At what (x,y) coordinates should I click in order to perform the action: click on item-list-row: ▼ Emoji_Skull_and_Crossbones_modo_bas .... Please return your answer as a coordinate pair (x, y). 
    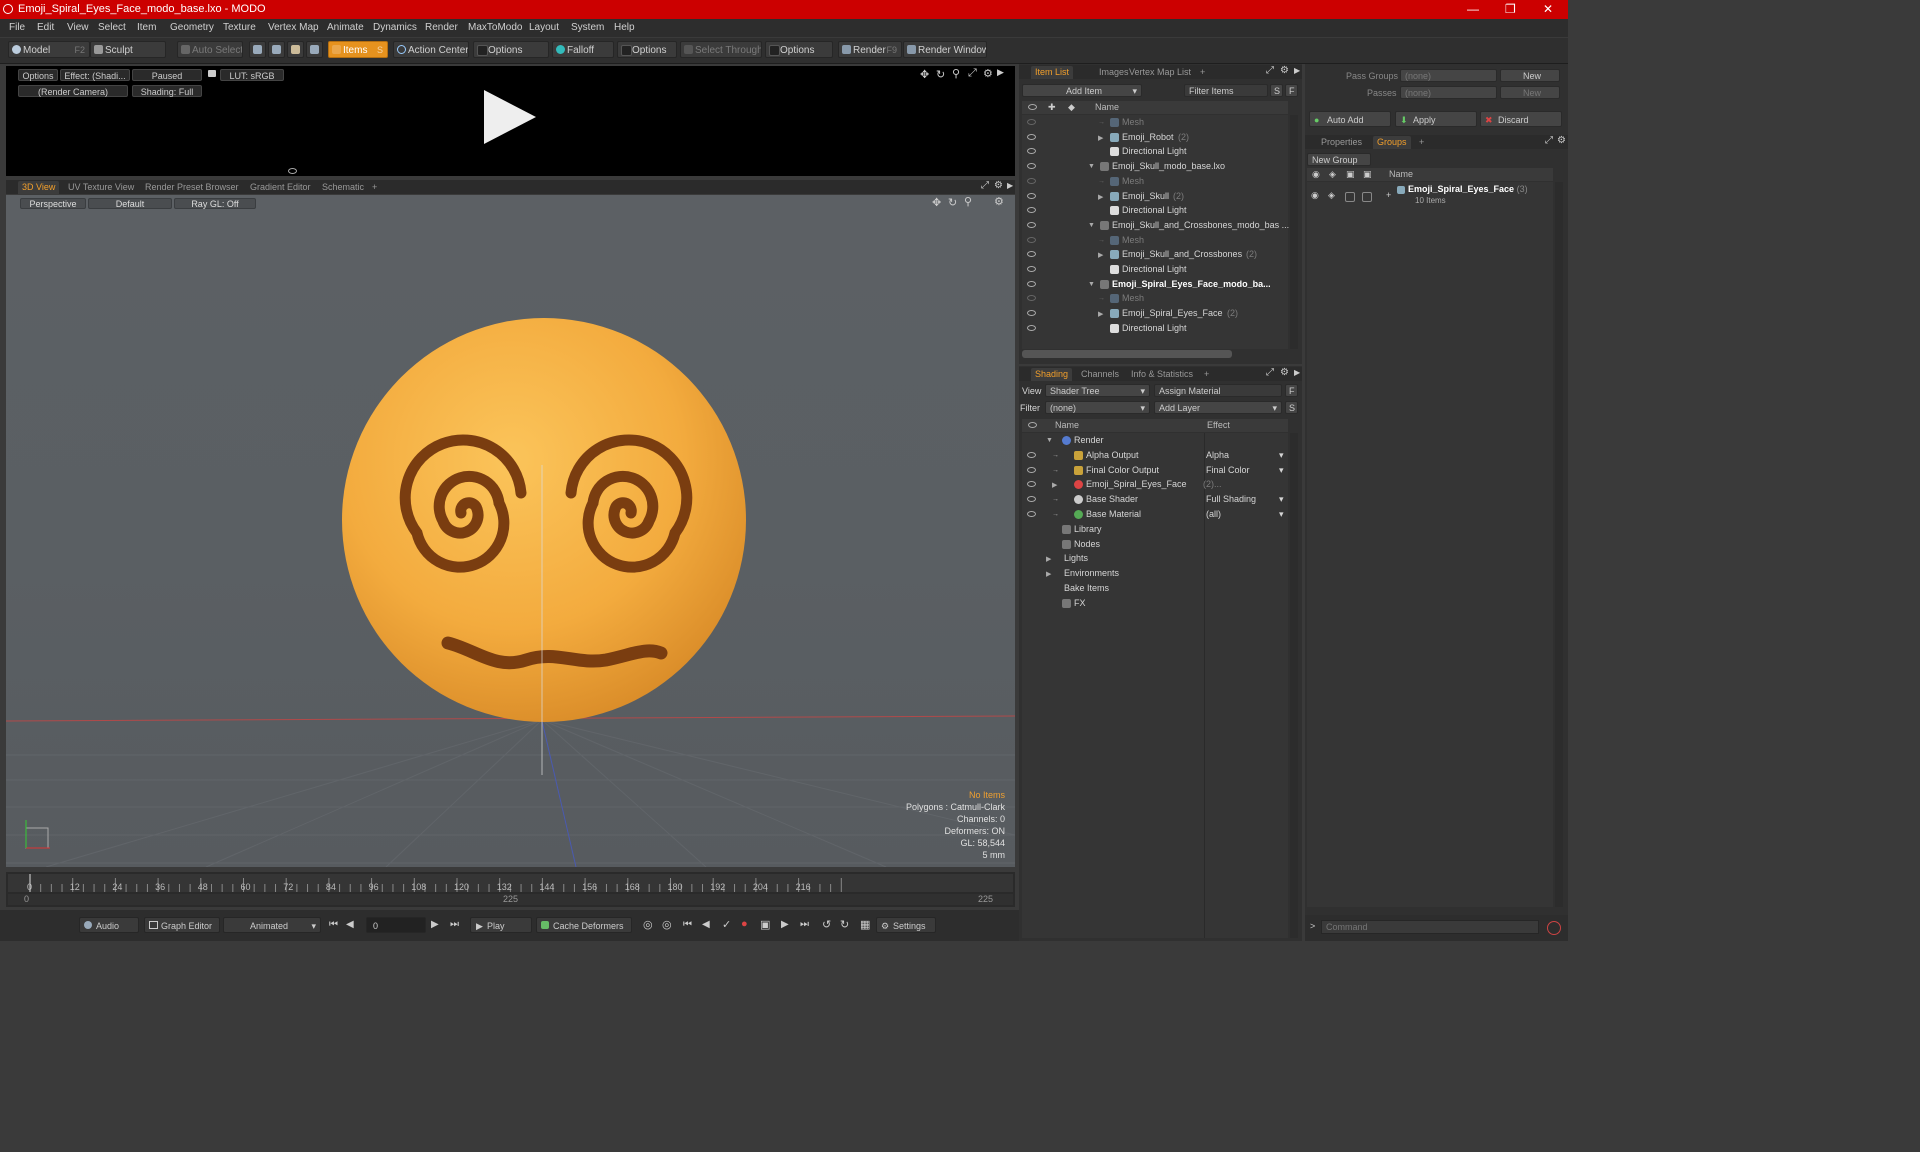
    Looking at the image, I should click on (1155, 226).